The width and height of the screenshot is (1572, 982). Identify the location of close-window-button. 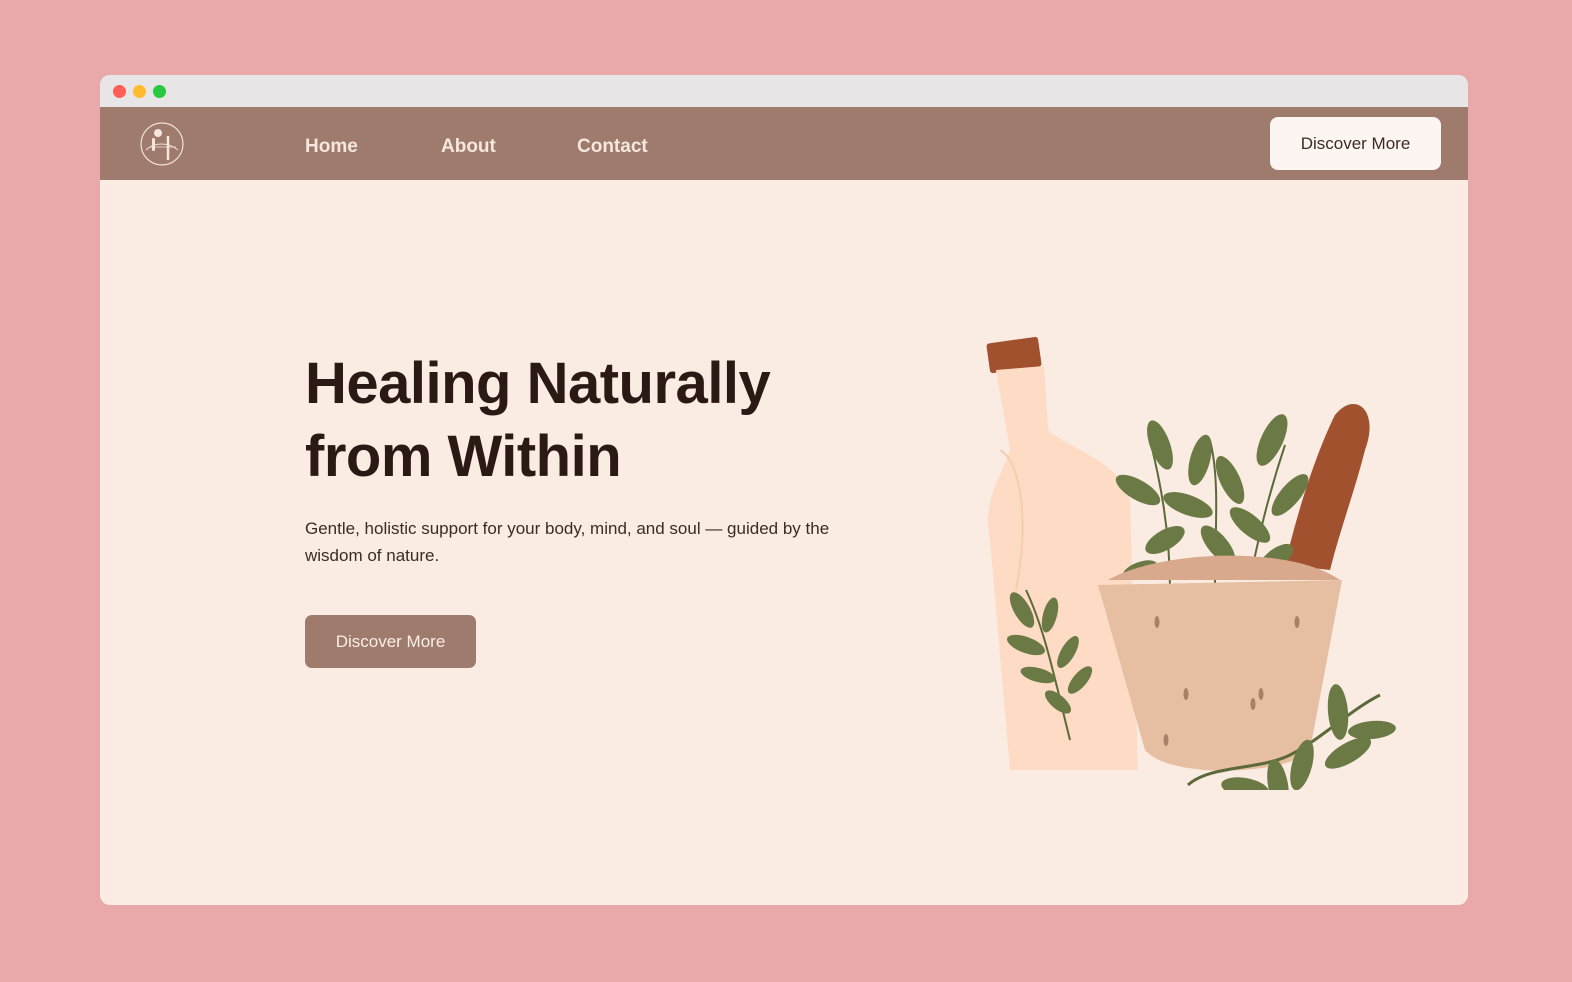
(119, 91).